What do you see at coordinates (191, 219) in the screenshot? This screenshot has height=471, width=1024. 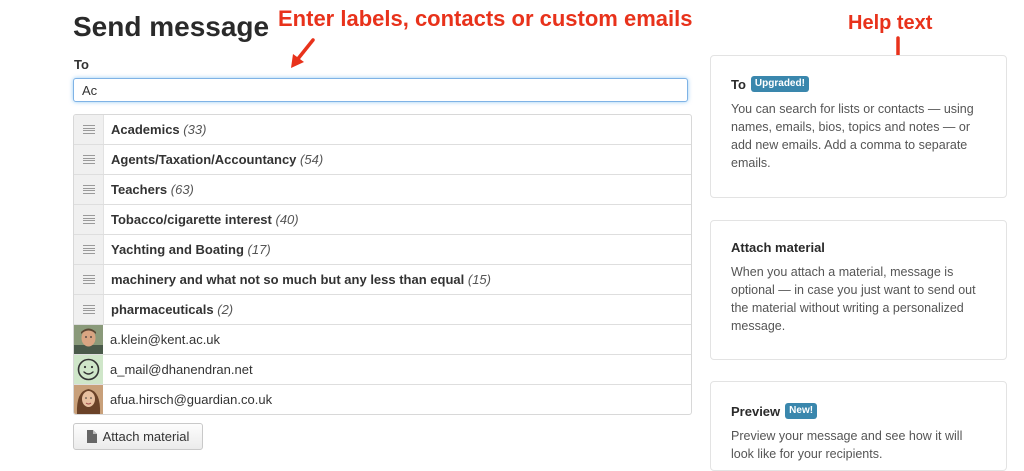 I see `label-name: Tobacco/cigarette interest` at bounding box center [191, 219].